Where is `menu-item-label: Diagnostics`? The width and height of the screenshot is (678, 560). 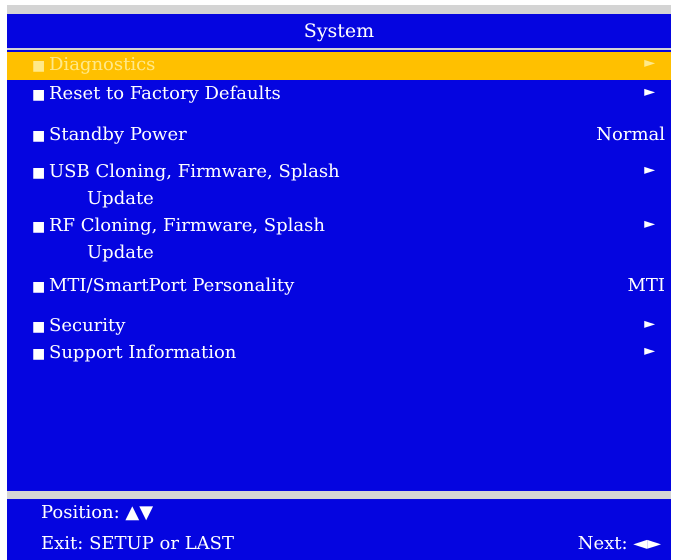 menu-item-label: Diagnostics is located at coordinates (102, 64).